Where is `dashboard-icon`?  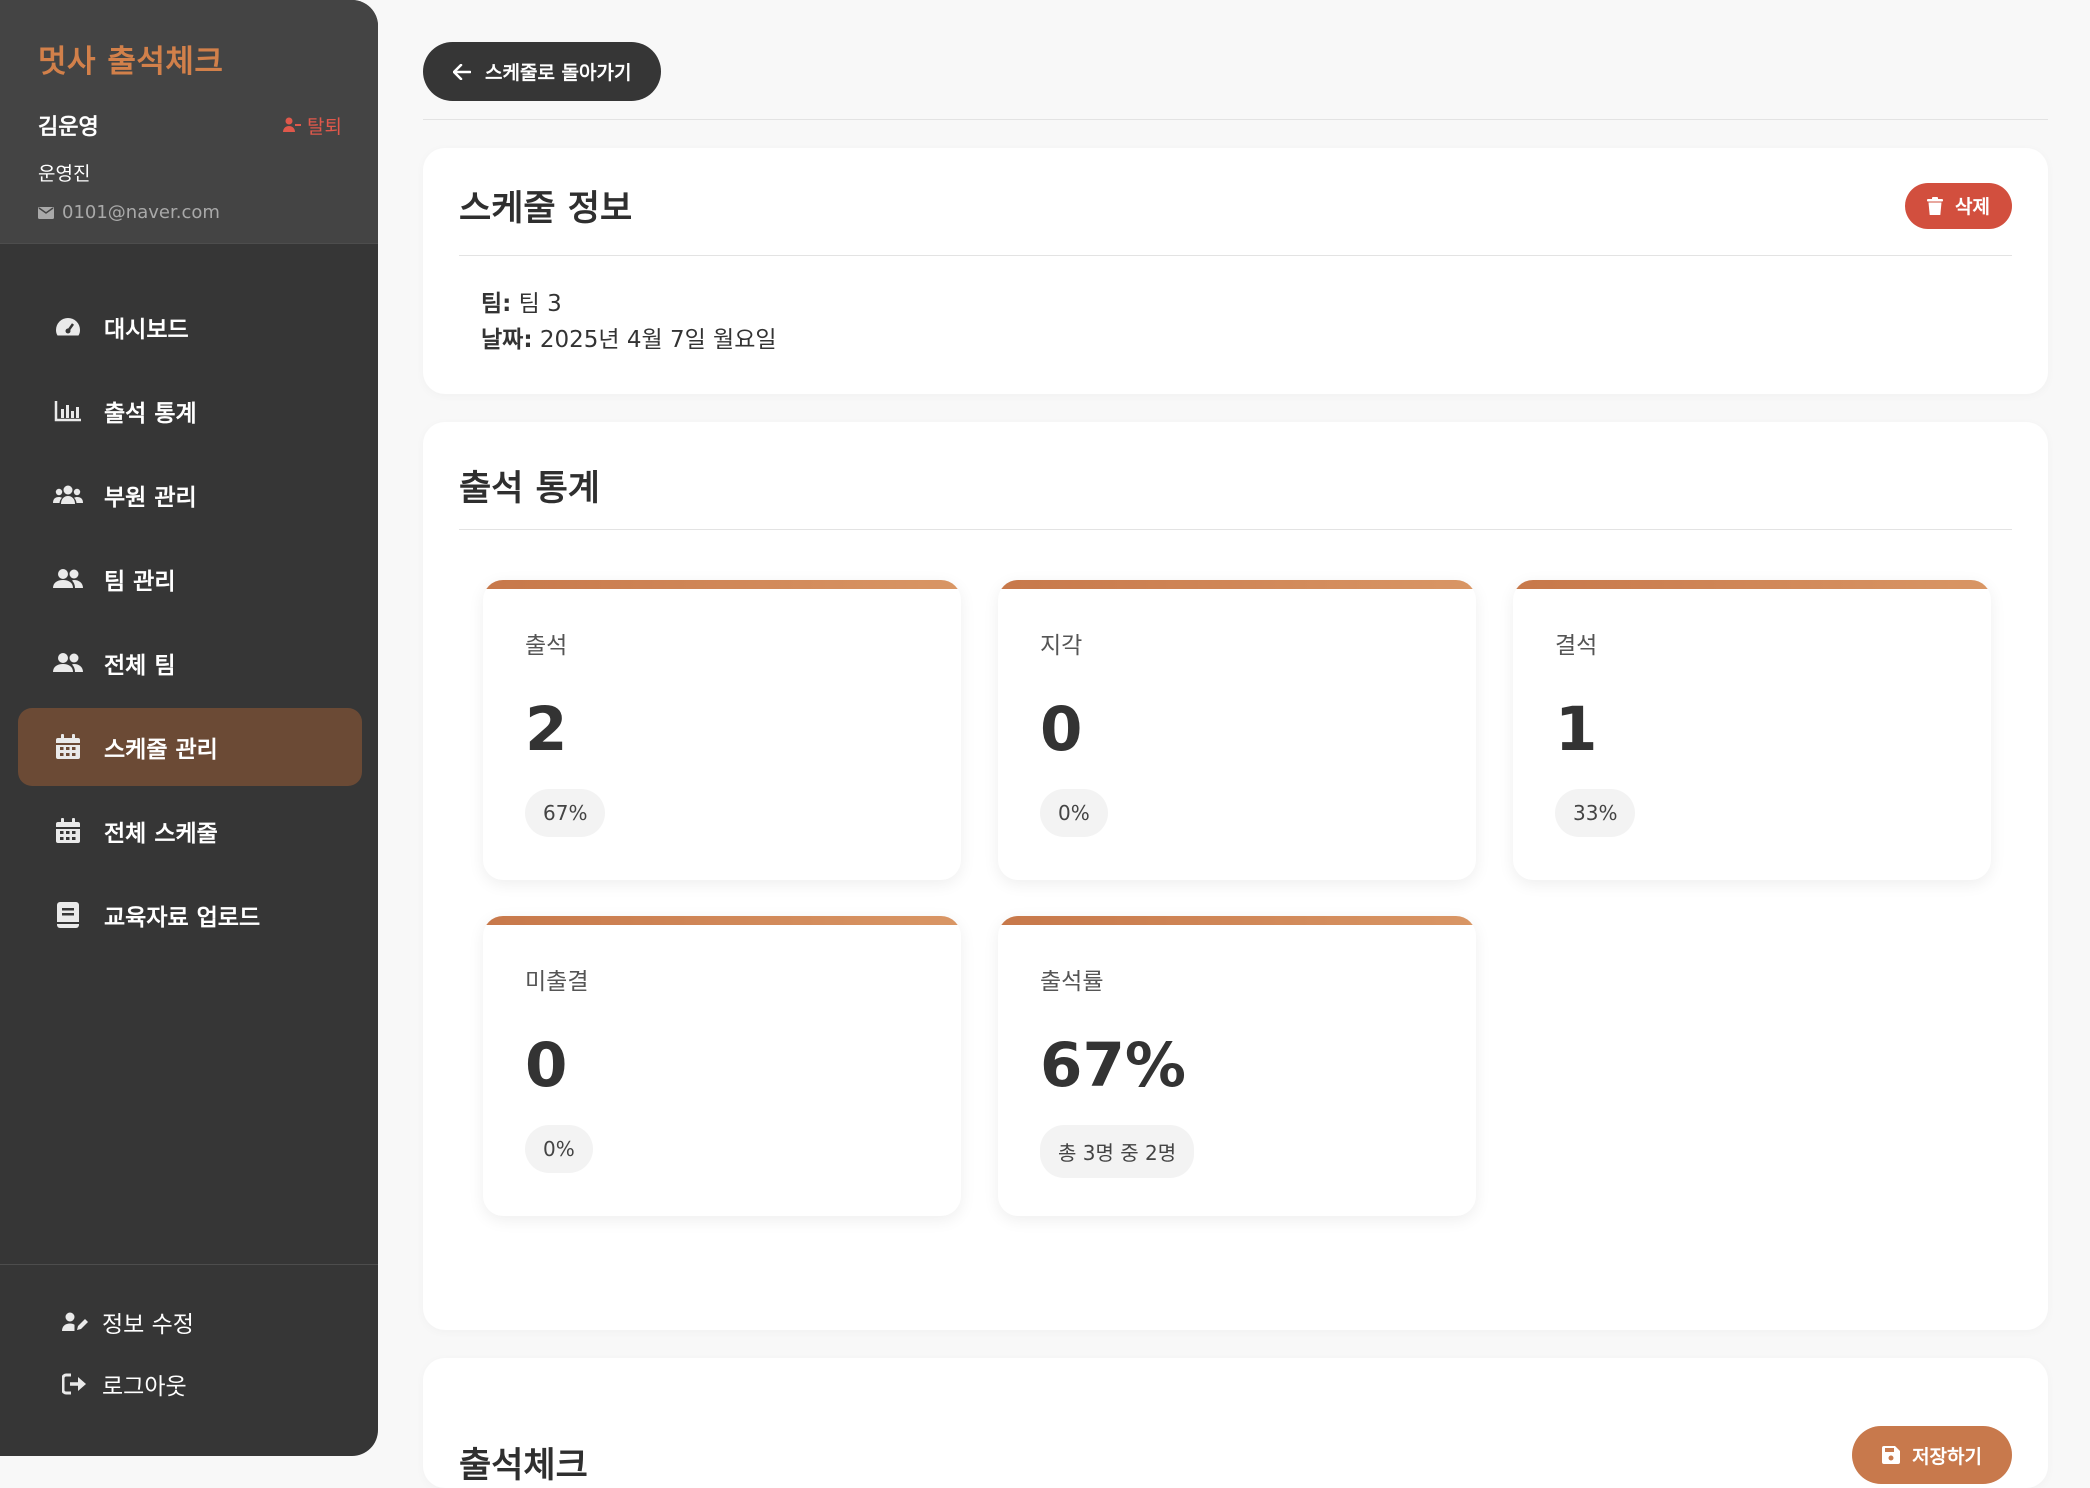 dashboard-icon is located at coordinates (68, 327).